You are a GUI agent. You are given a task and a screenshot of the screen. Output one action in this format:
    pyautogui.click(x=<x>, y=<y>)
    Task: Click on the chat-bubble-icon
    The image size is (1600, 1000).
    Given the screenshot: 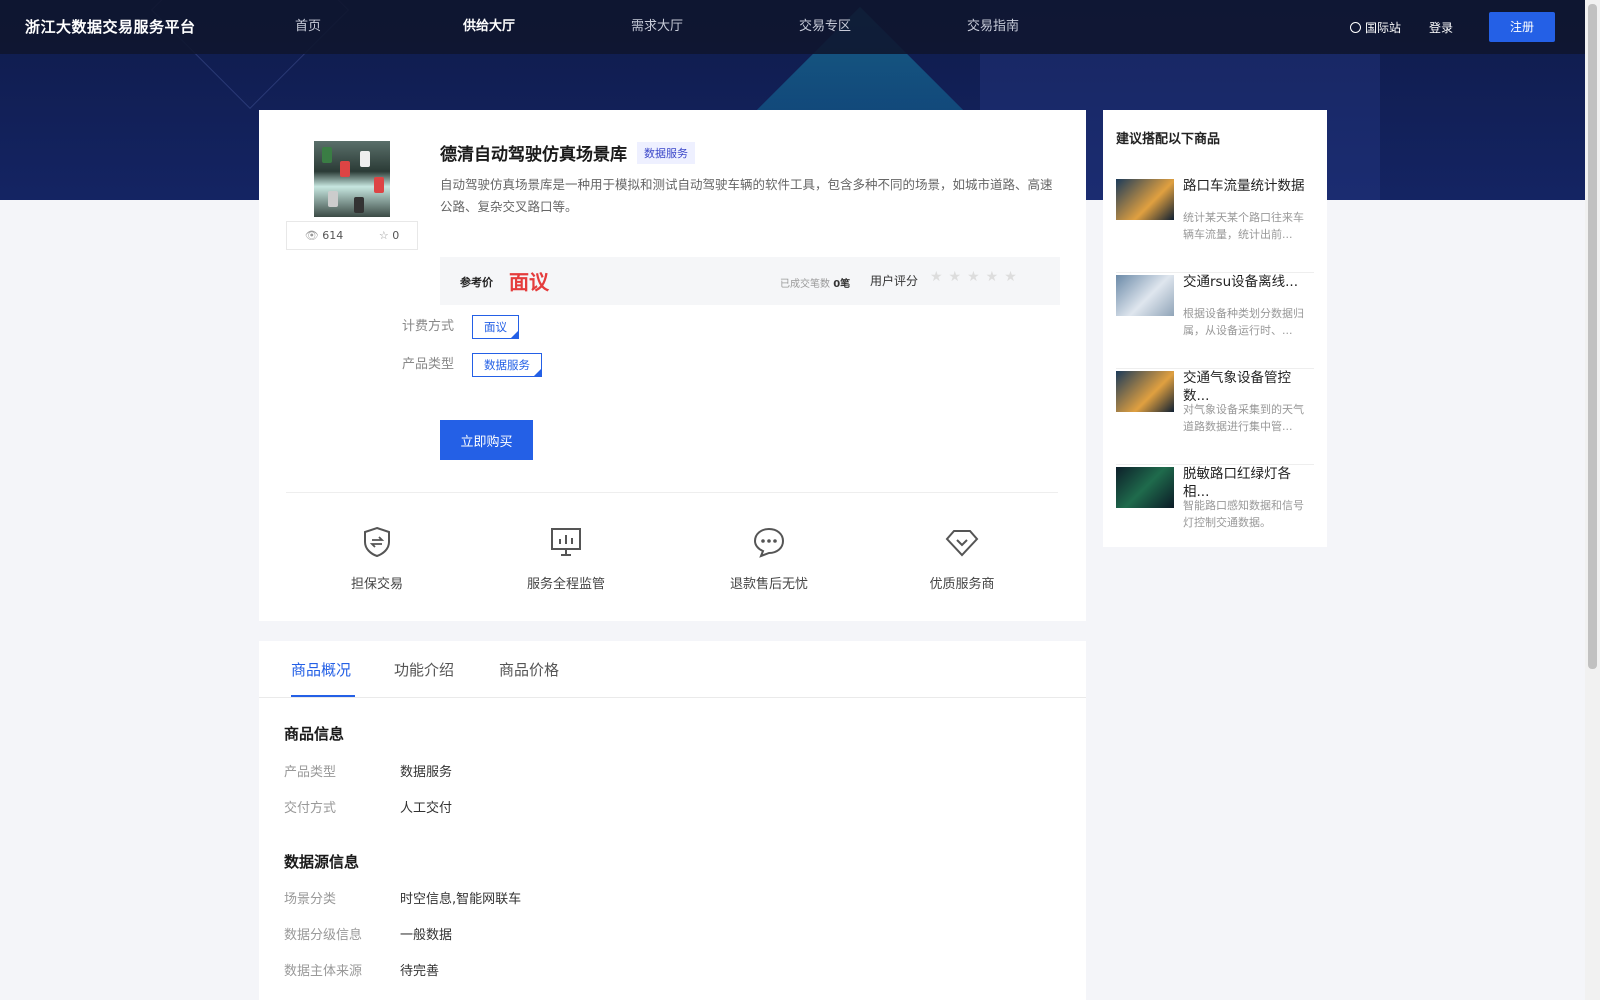 What is the action you would take?
    pyautogui.click(x=769, y=542)
    